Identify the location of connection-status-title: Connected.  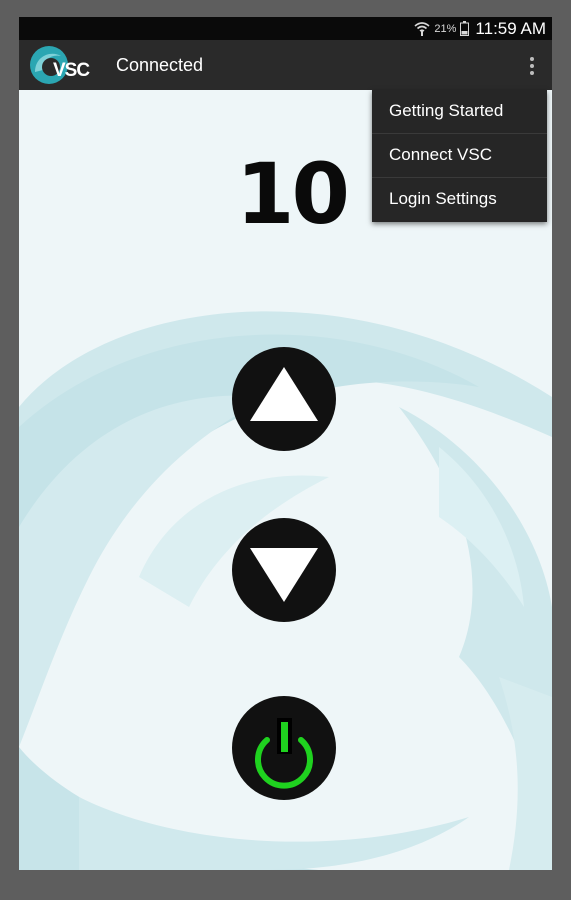
(160, 65).